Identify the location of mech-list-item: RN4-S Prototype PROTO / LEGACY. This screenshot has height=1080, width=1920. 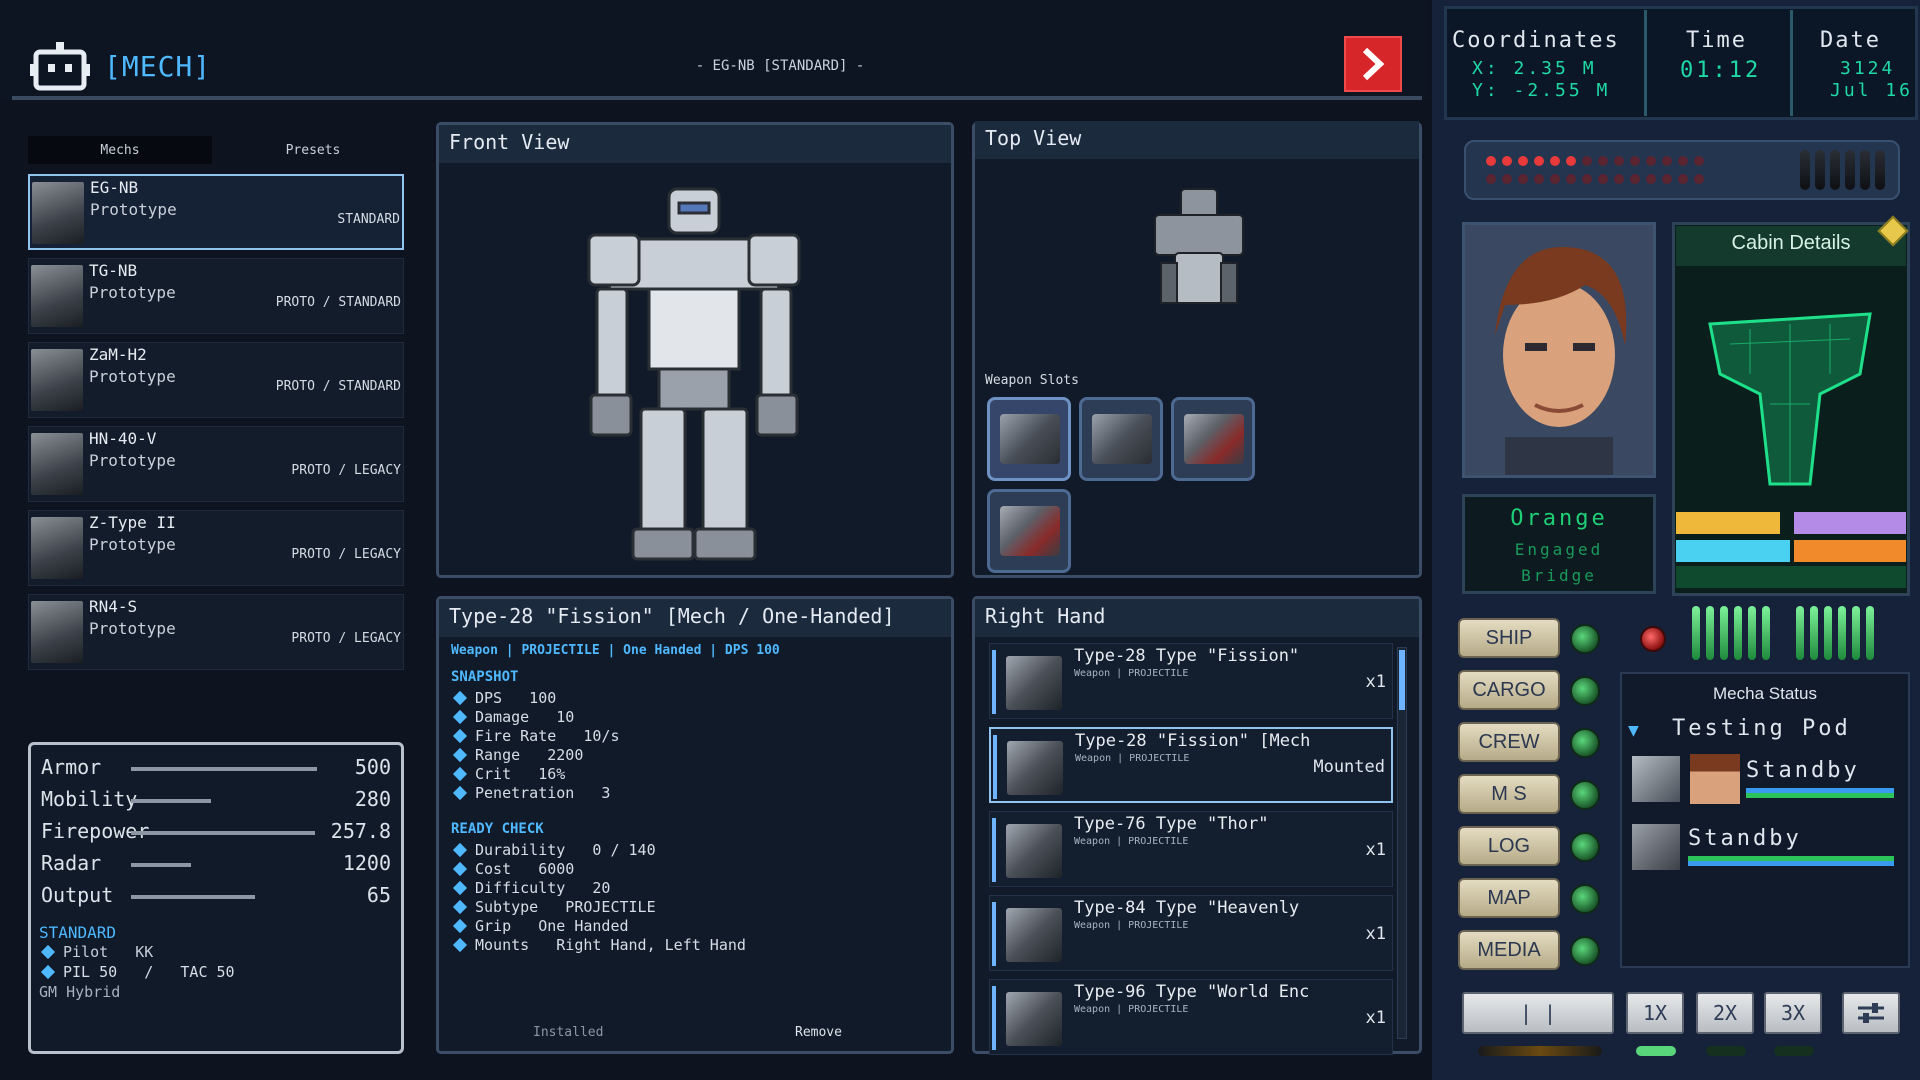
(216, 632).